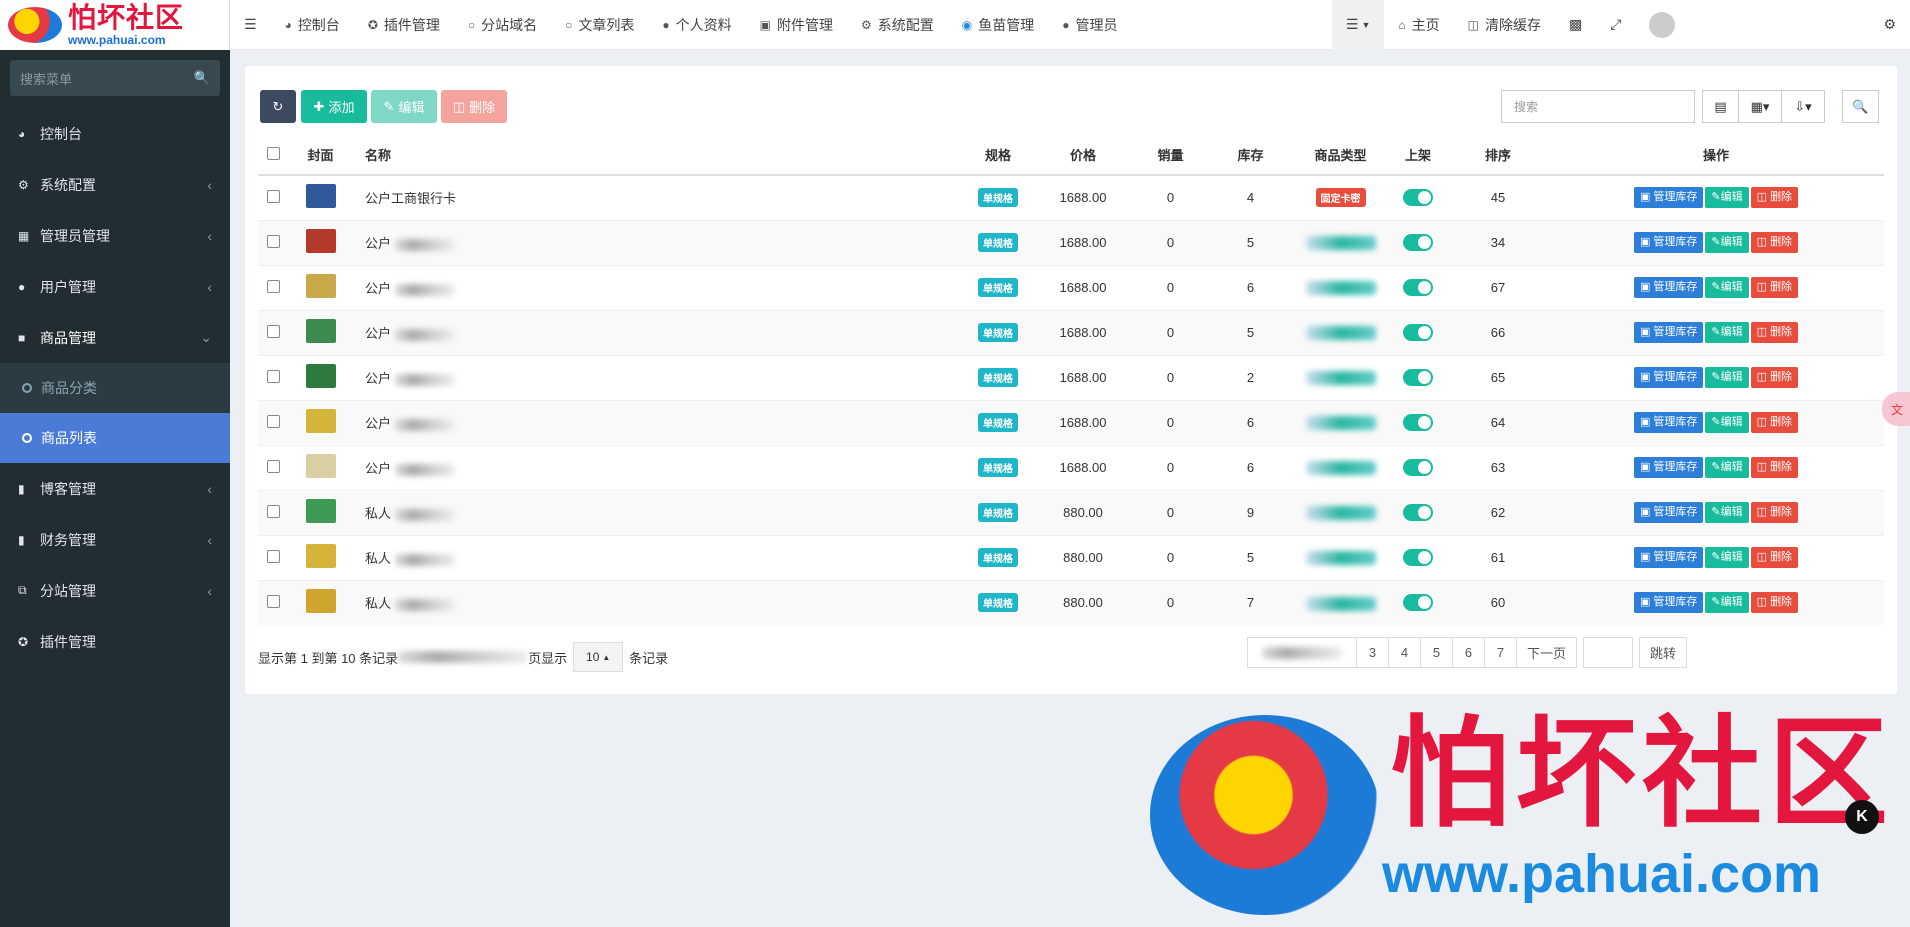 This screenshot has width=1910, height=927. Describe the element at coordinates (115, 133) in the screenshot. I see `sidebar-item-dashboard: ◕ 控制台` at that location.